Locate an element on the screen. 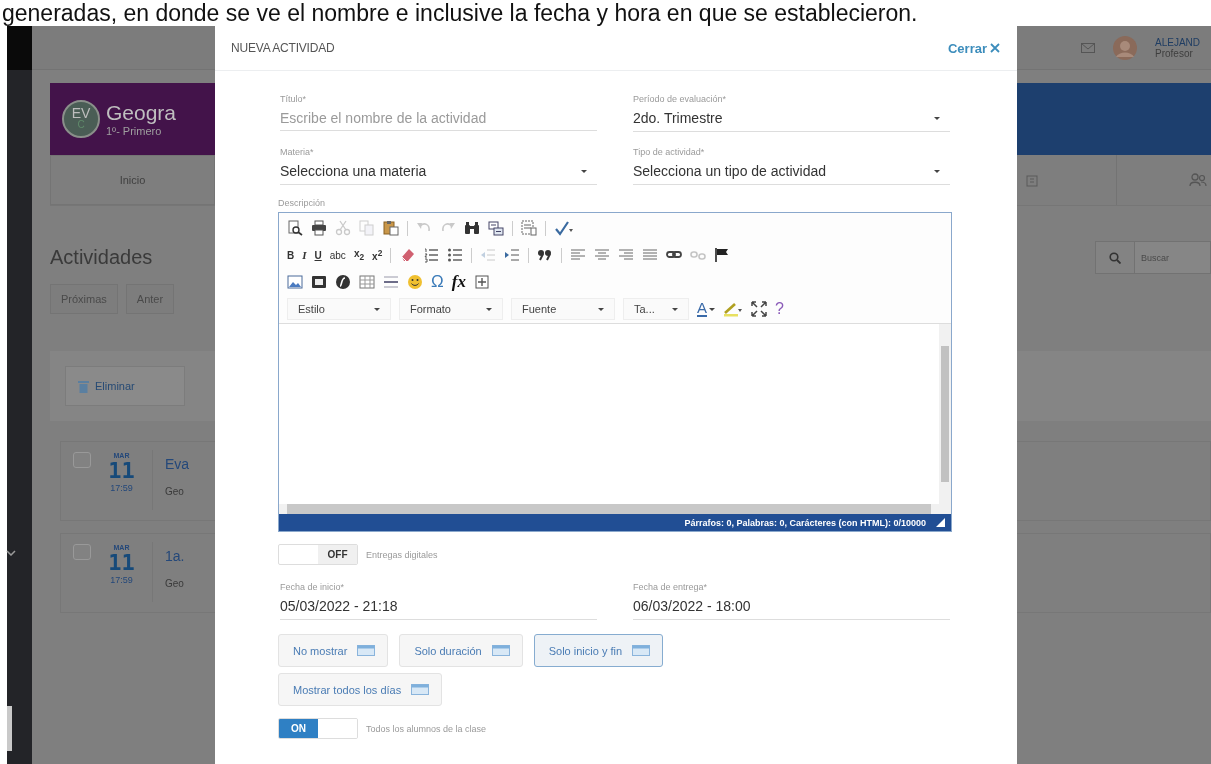 This screenshot has height=764, width=1211. preview-icon is located at coordinates (295, 228).